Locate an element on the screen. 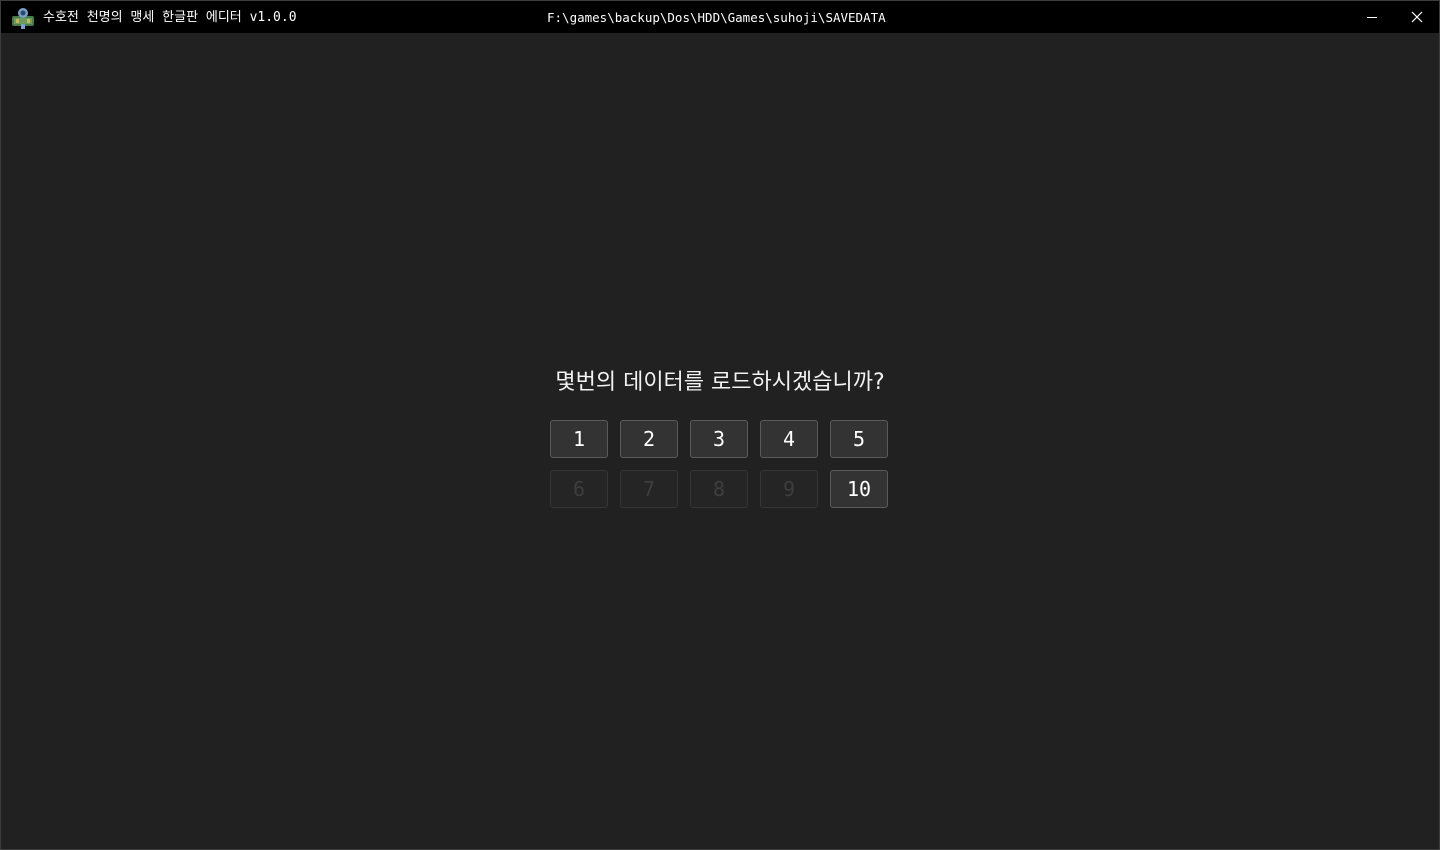 The width and height of the screenshot is (1440, 850). close-button is located at coordinates (1417, 17).